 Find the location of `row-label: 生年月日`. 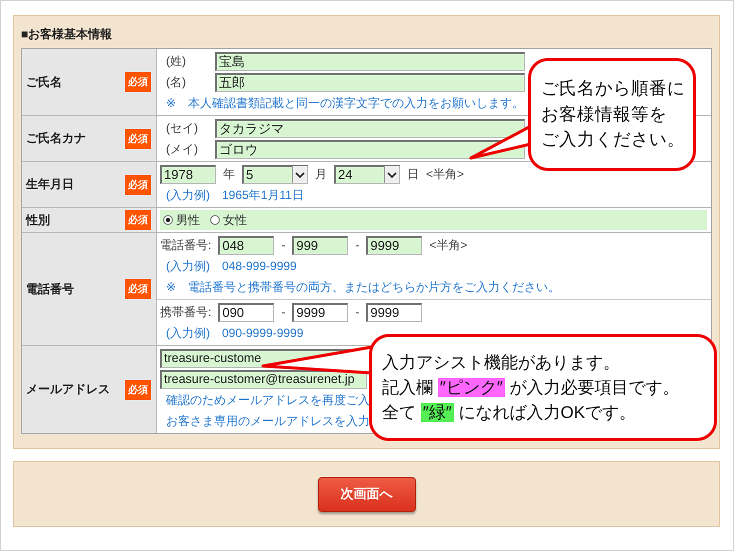

row-label: 生年月日 is located at coordinates (50, 184).